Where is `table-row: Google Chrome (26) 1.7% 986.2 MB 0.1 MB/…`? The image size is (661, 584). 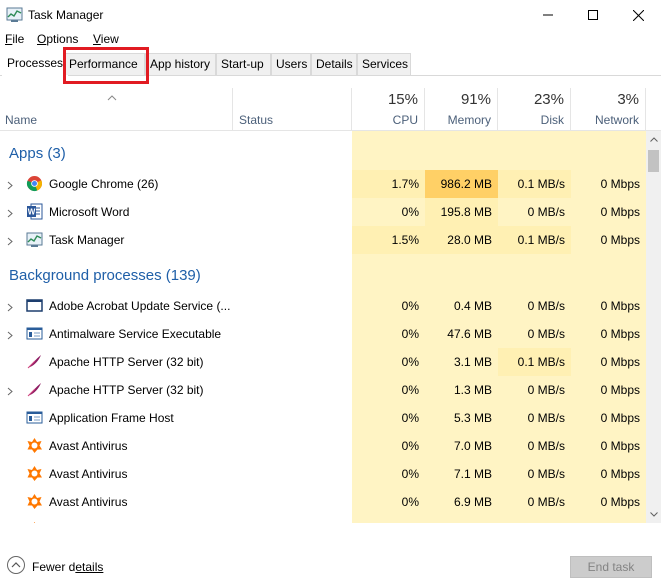 table-row: Google Chrome (26) 1.7% 986.2 MB 0.1 MB/… is located at coordinates (323, 184).